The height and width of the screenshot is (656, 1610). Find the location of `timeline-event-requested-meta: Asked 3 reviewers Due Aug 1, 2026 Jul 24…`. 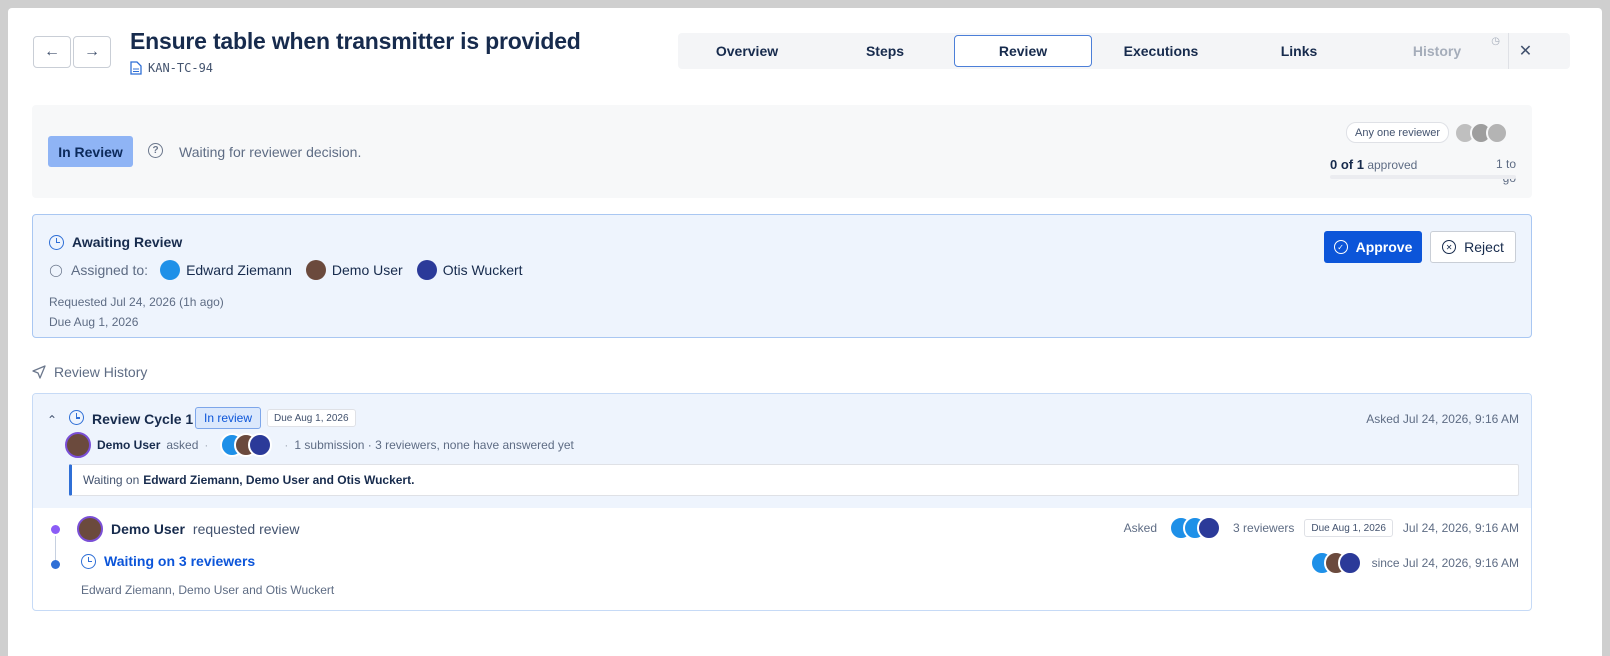

timeline-event-requested-meta: Asked 3 reviewers Due Aug 1, 2026 Jul 24… is located at coordinates (1321, 528).